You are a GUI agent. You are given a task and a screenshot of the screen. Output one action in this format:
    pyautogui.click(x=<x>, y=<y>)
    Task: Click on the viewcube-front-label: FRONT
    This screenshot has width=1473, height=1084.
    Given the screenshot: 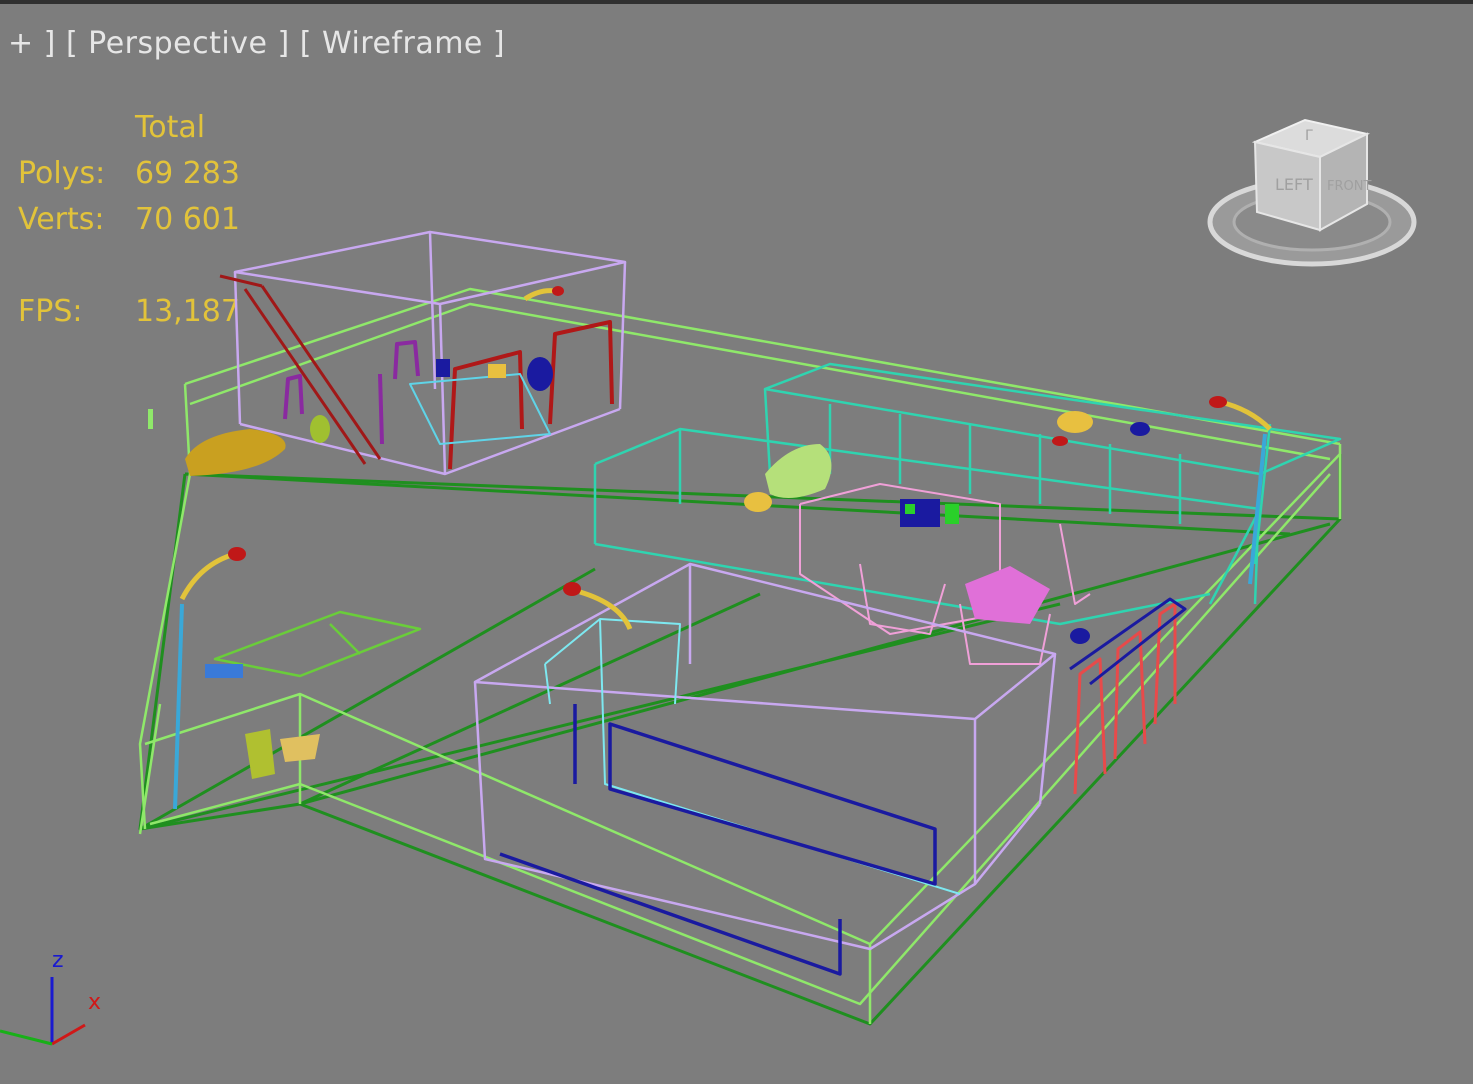 What is the action you would take?
    pyautogui.click(x=1349, y=186)
    